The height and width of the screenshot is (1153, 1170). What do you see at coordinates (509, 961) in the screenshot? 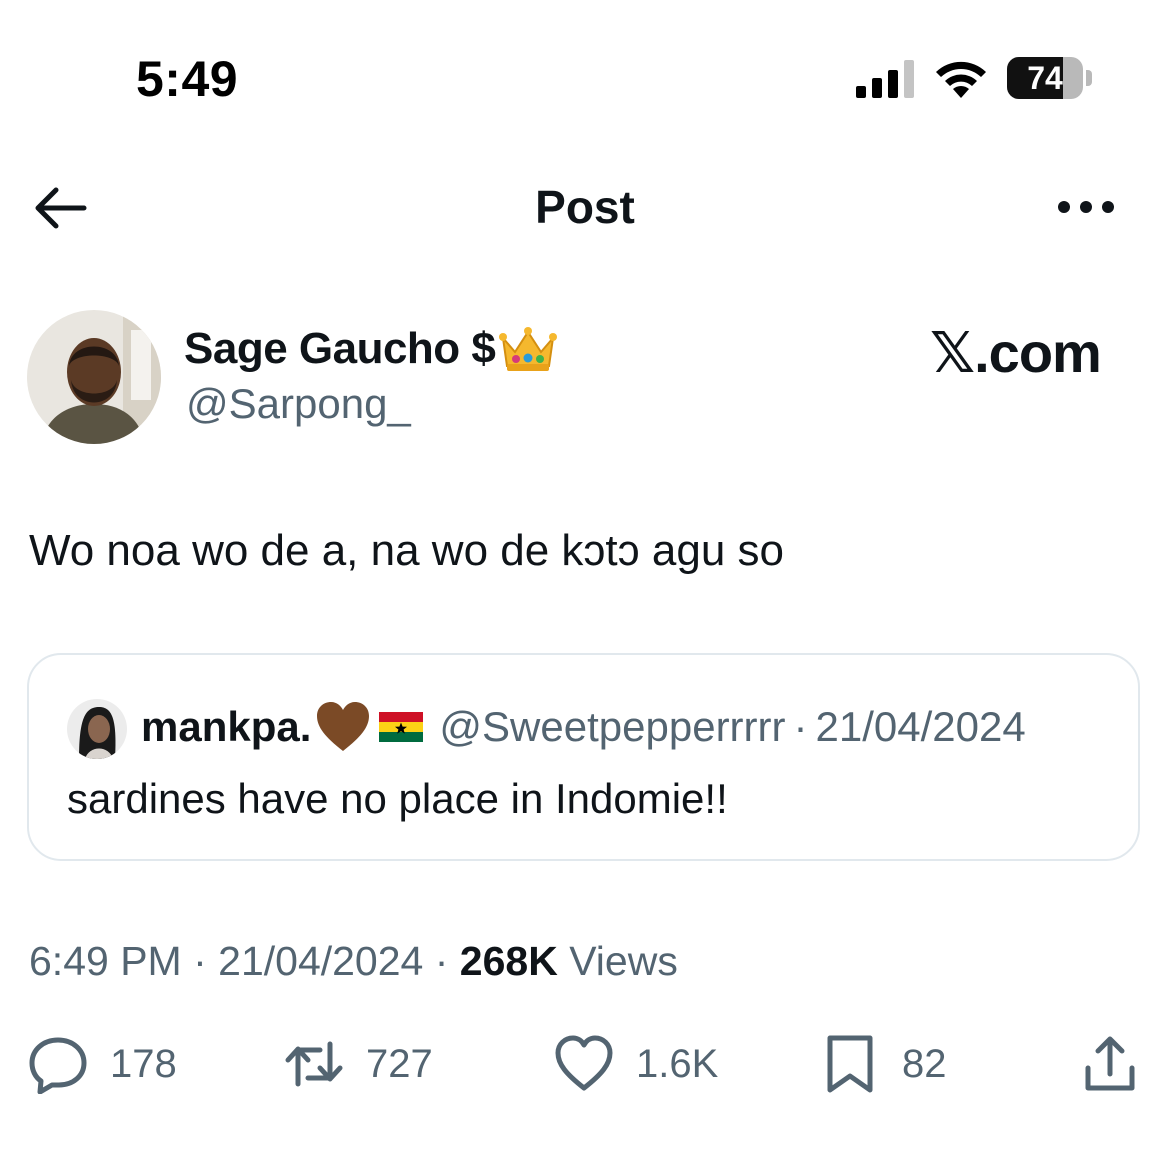
I see `views-count: 268K` at bounding box center [509, 961].